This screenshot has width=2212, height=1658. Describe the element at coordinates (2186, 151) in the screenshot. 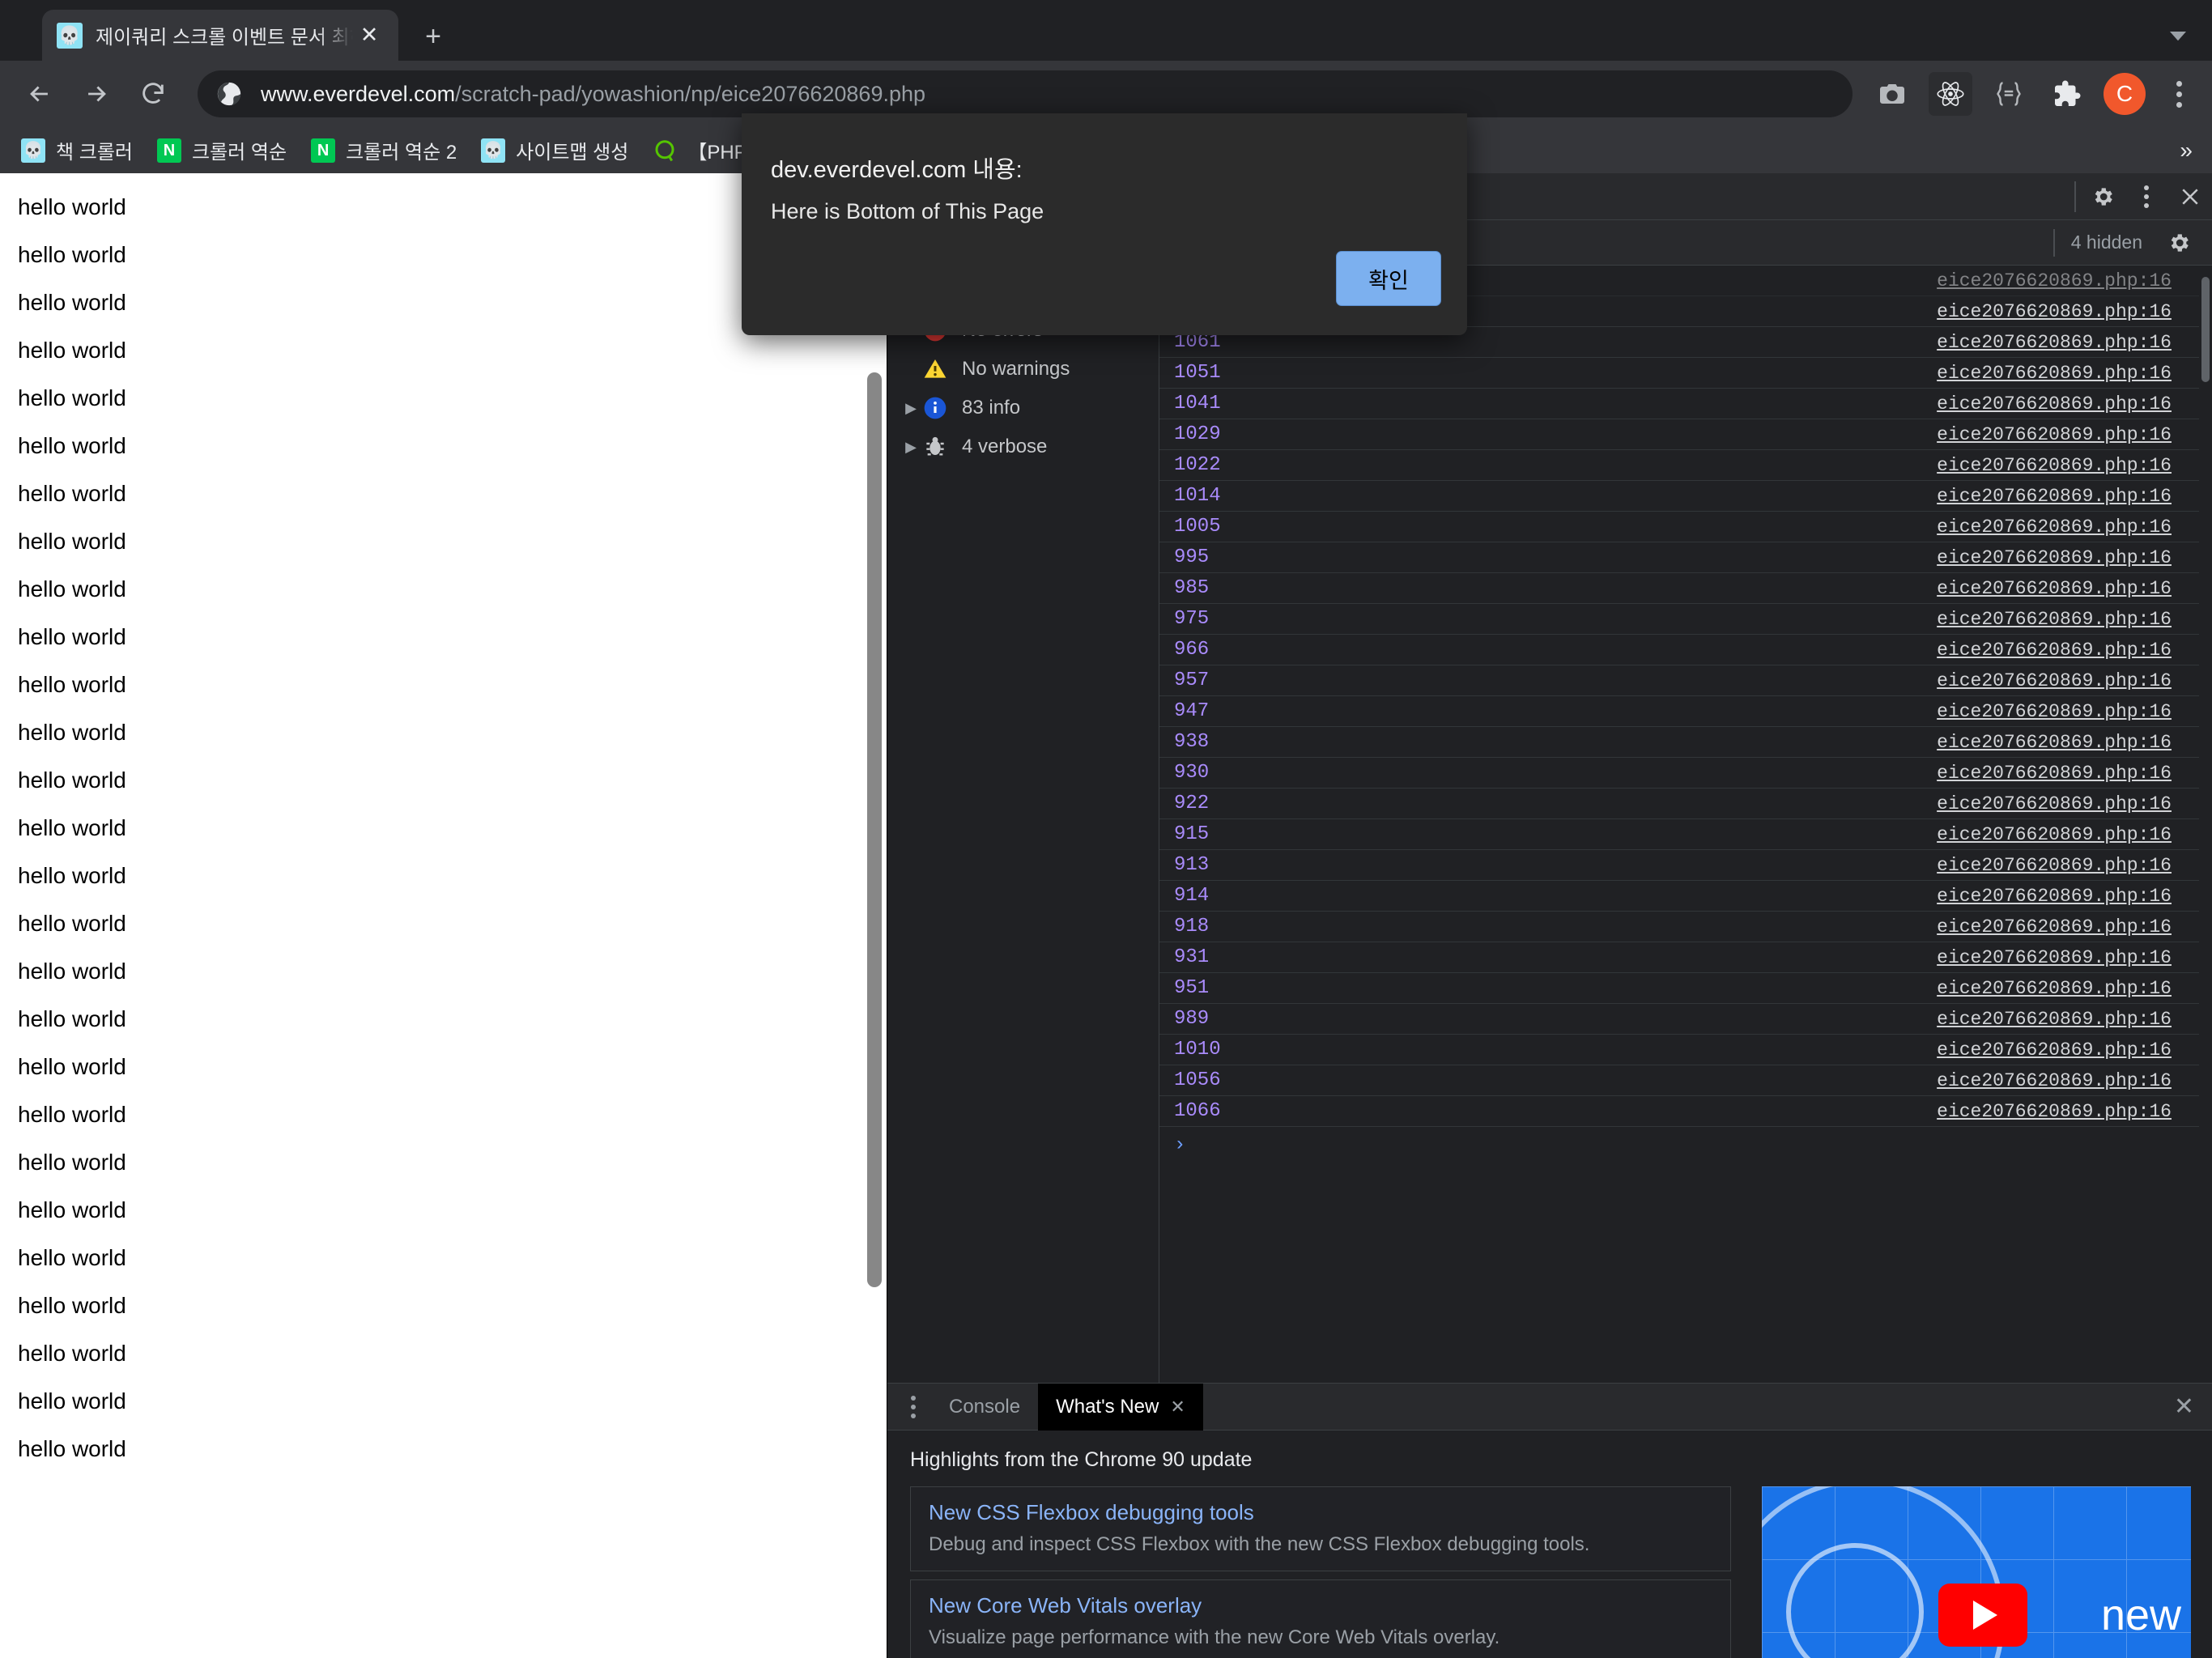

I see `bookmarks-overflow-button: »` at that location.